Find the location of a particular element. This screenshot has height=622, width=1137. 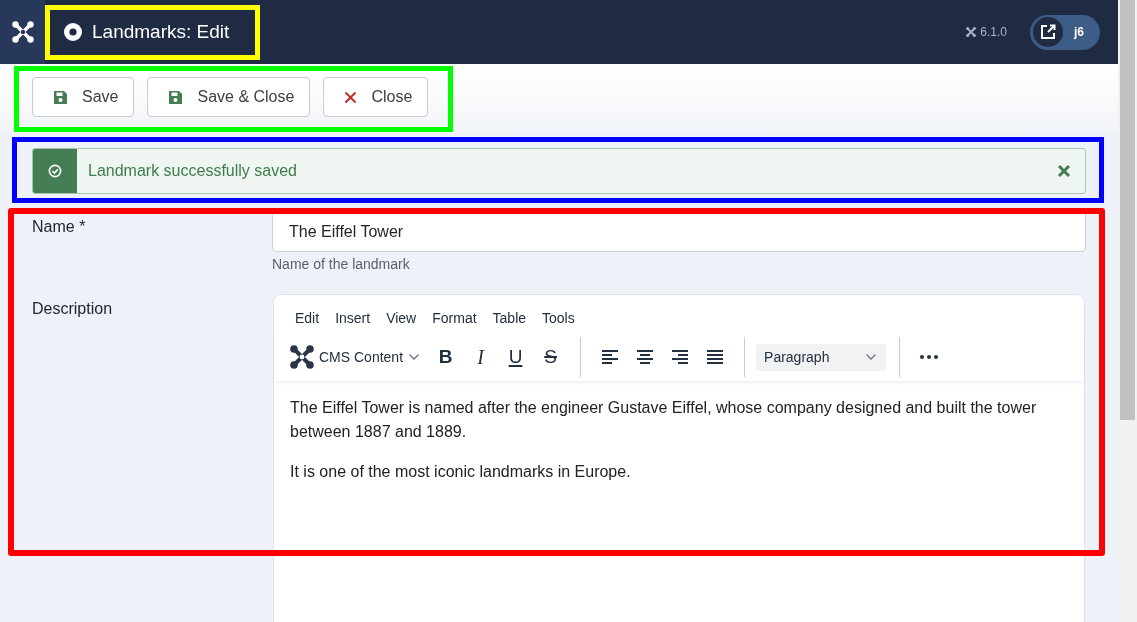

page-title: Landmarks: Edit is located at coordinates (161, 32).